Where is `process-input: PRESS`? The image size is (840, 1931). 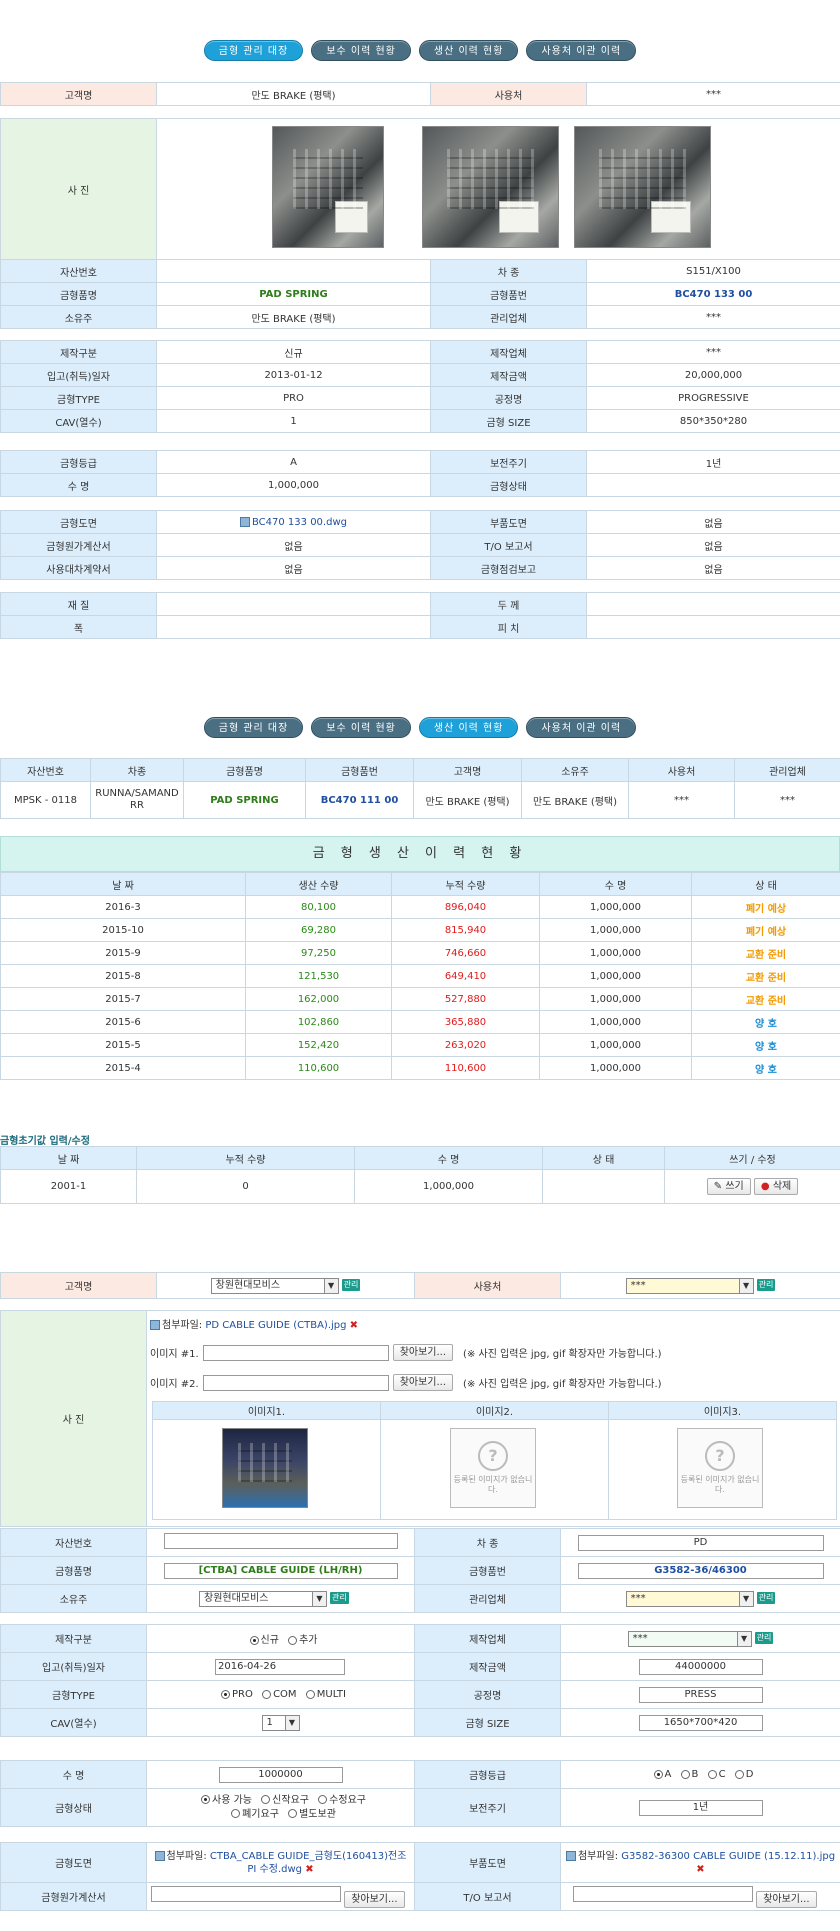 process-input: PRESS is located at coordinates (700, 1694).